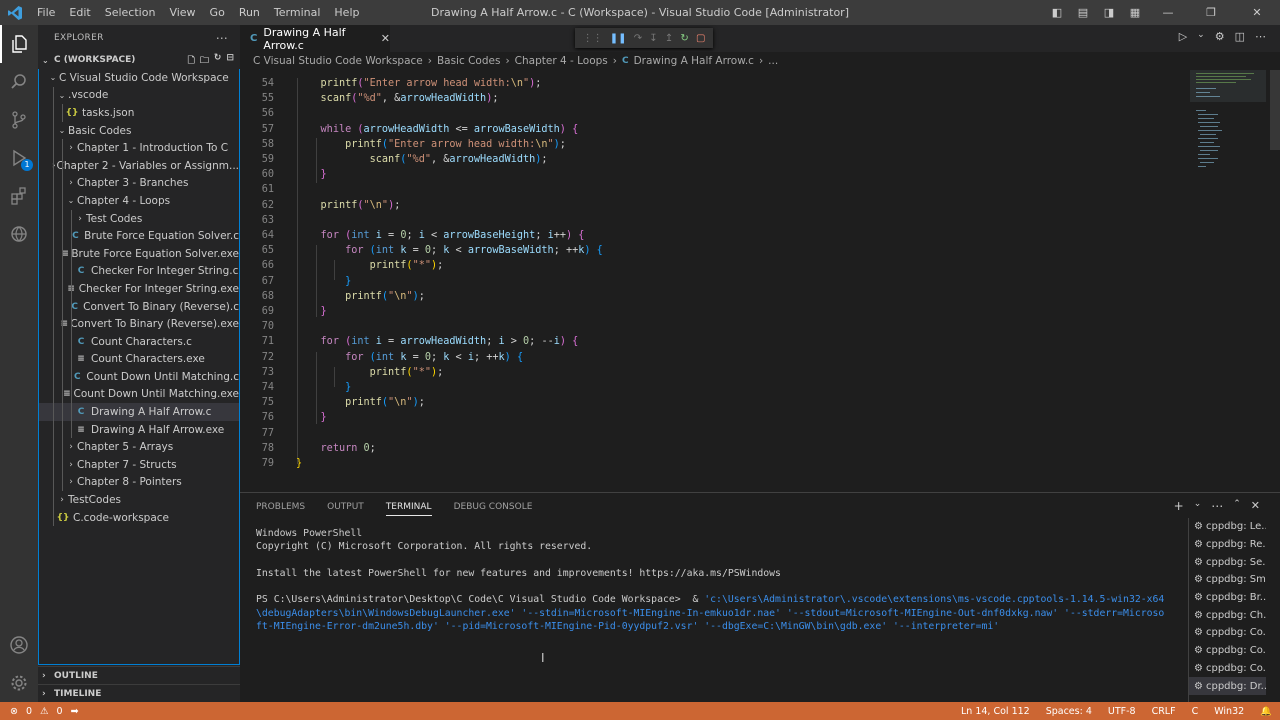 Image resolution: width=1280 pixels, height=720 pixels. Describe the element at coordinates (1237, 506) in the screenshot. I see `maximize-panel-icon: ⌃` at that location.